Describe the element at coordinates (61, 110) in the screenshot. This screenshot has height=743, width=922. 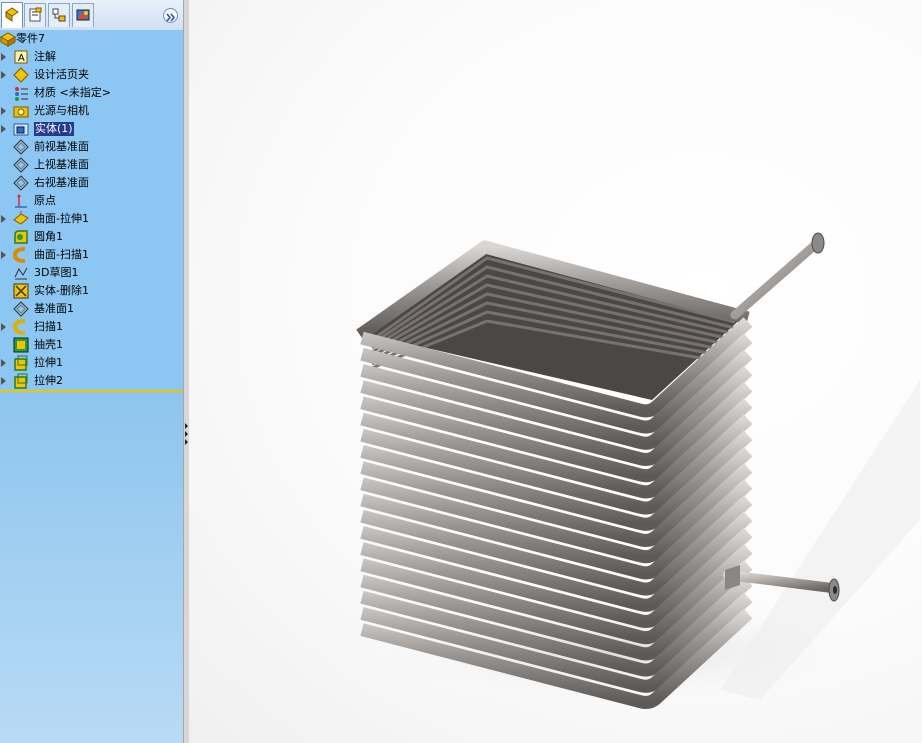
I see `tree-item-label: 光源与相机` at that location.